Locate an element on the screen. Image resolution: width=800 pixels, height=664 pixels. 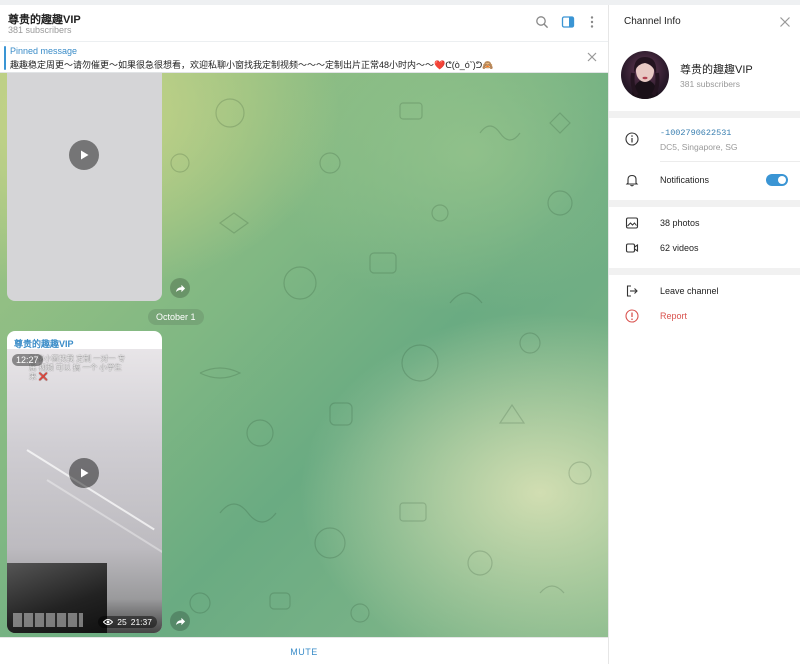
row-separator is located at coordinates (730, 161).